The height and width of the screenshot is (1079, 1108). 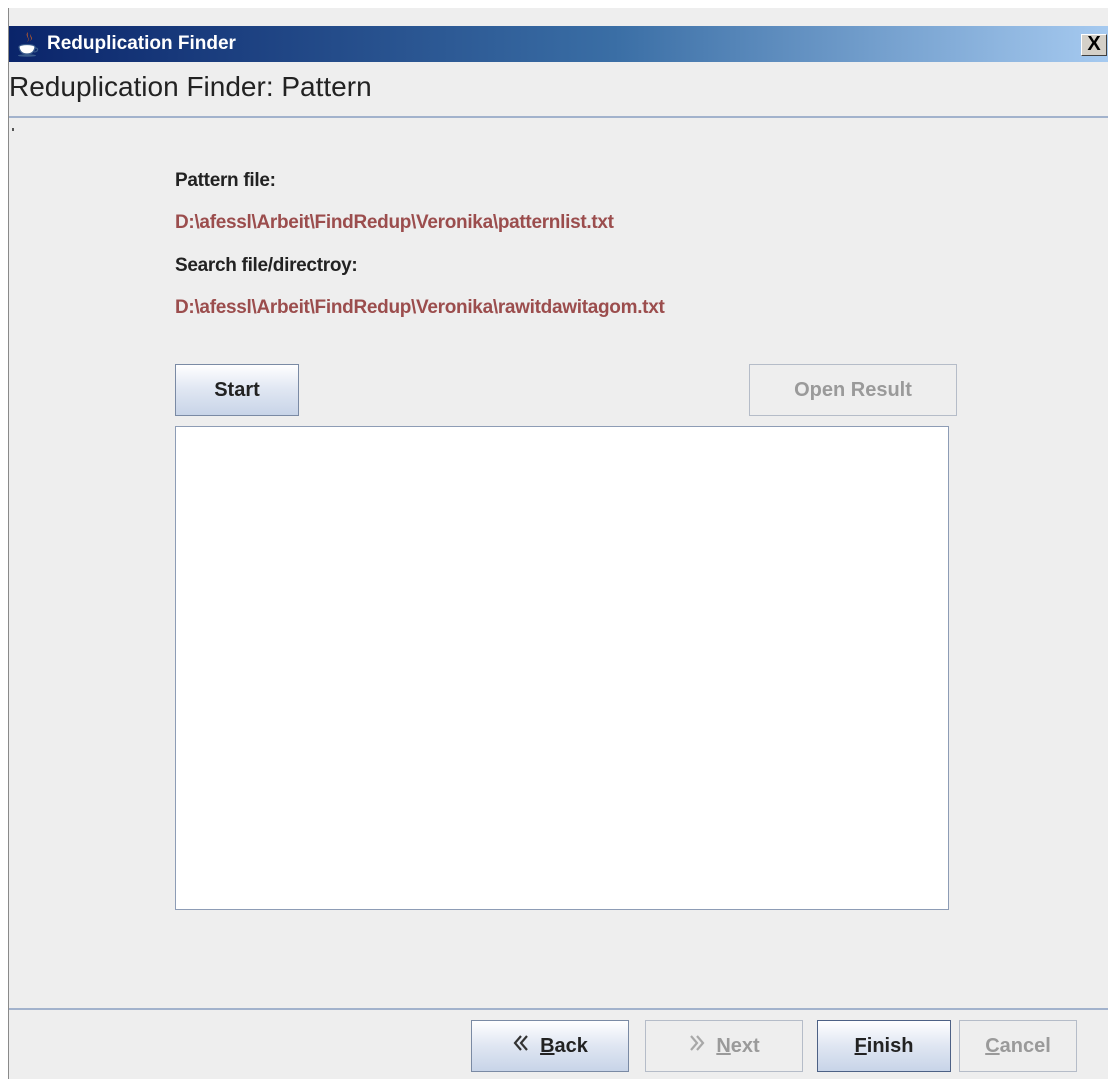 What do you see at coordinates (521, 1046) in the screenshot?
I see `double-chevron-left-icon` at bounding box center [521, 1046].